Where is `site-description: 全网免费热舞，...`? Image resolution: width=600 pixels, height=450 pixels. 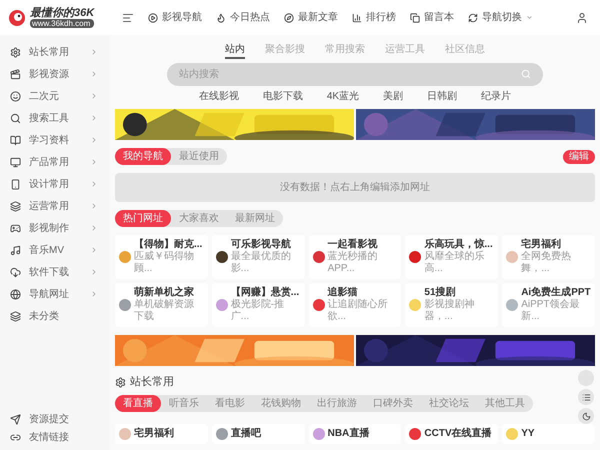
site-description: 全网免费热舞，... is located at coordinates (546, 263).